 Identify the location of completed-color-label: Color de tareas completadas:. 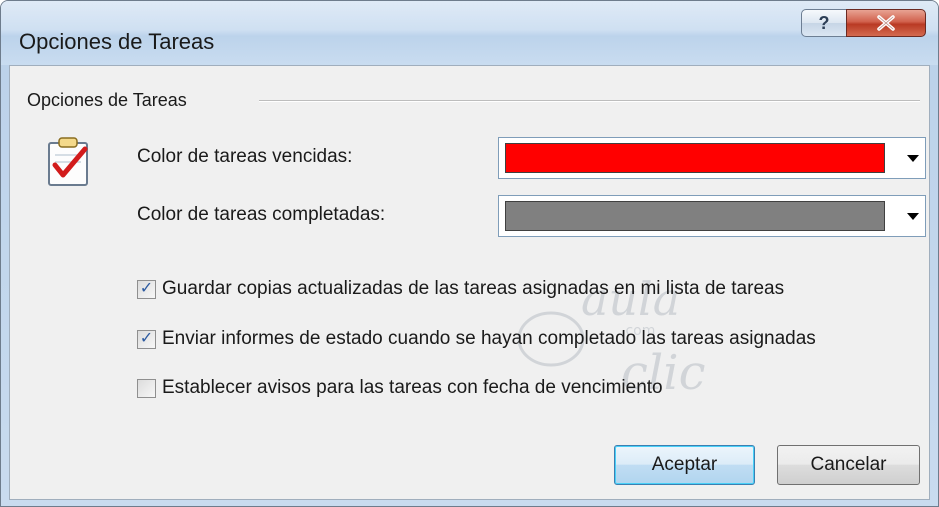
(261, 214).